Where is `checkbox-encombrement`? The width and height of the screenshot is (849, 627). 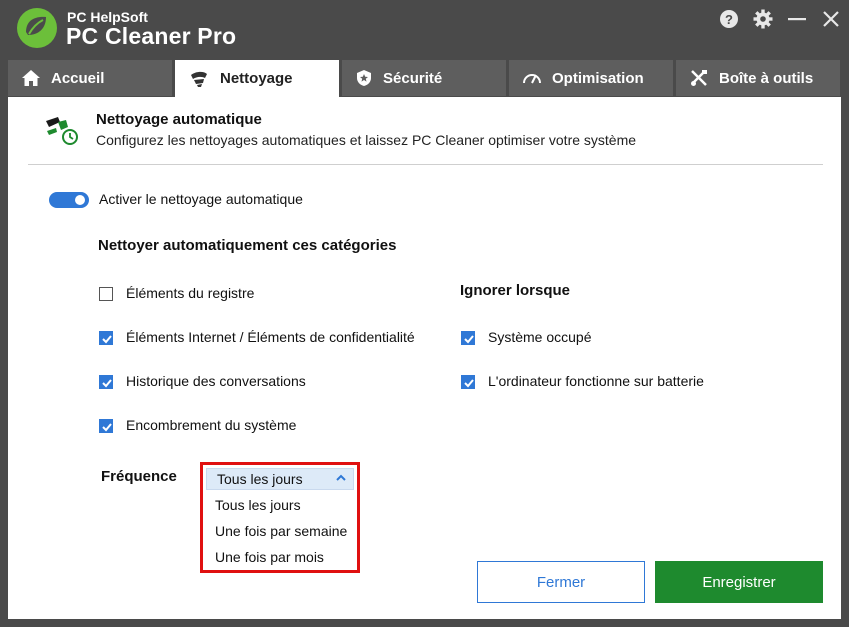
checkbox-encombrement is located at coordinates (106, 426).